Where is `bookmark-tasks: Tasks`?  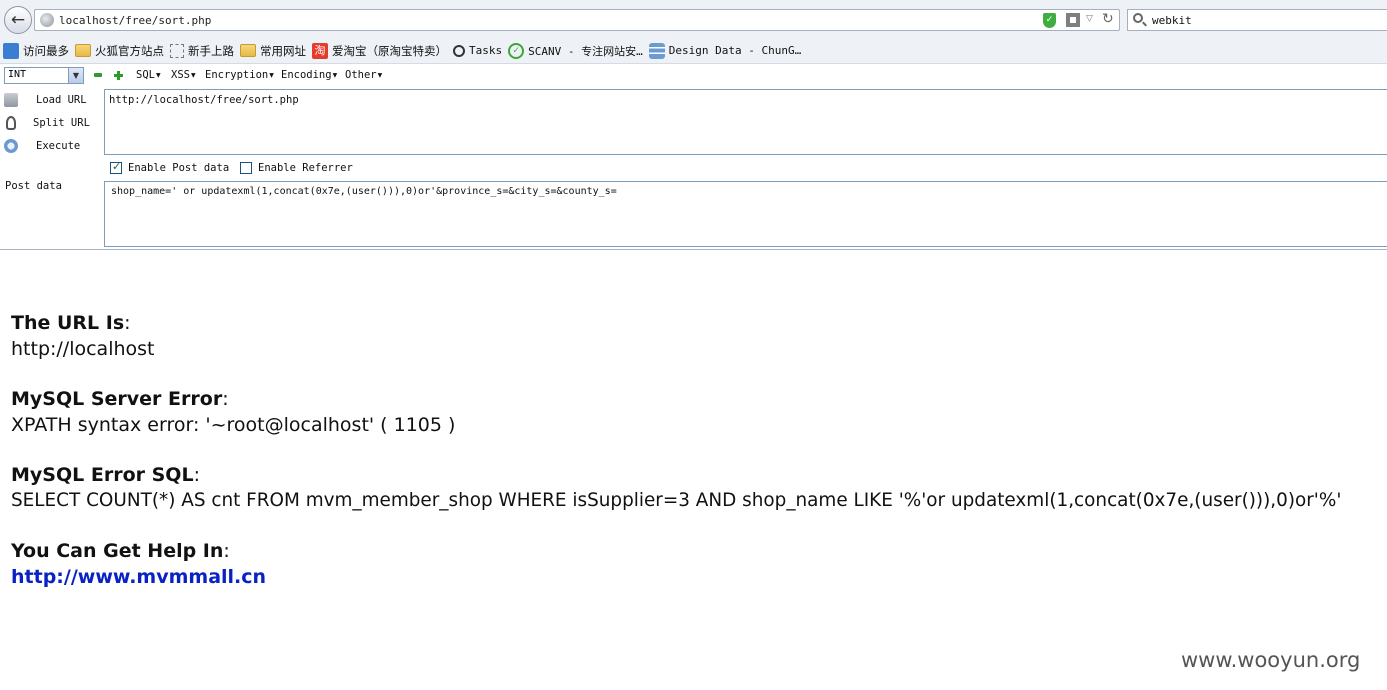
bookmark-tasks: Tasks is located at coordinates (477, 50).